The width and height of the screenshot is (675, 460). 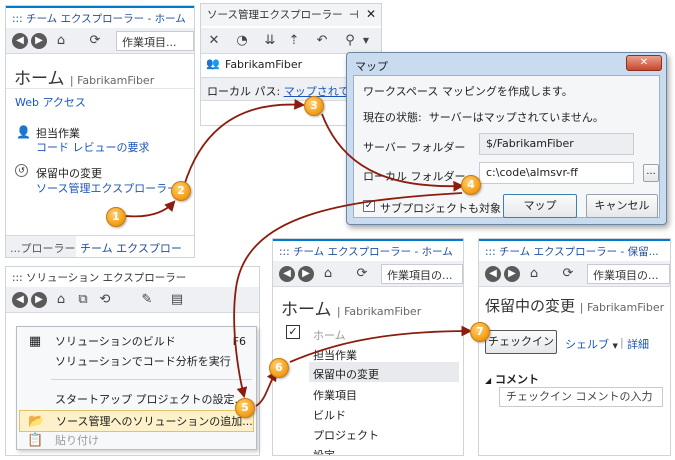 What do you see at coordinates (335, 355) in the screenshot?
I see `nav-item-assigned-work: 担当作業` at bounding box center [335, 355].